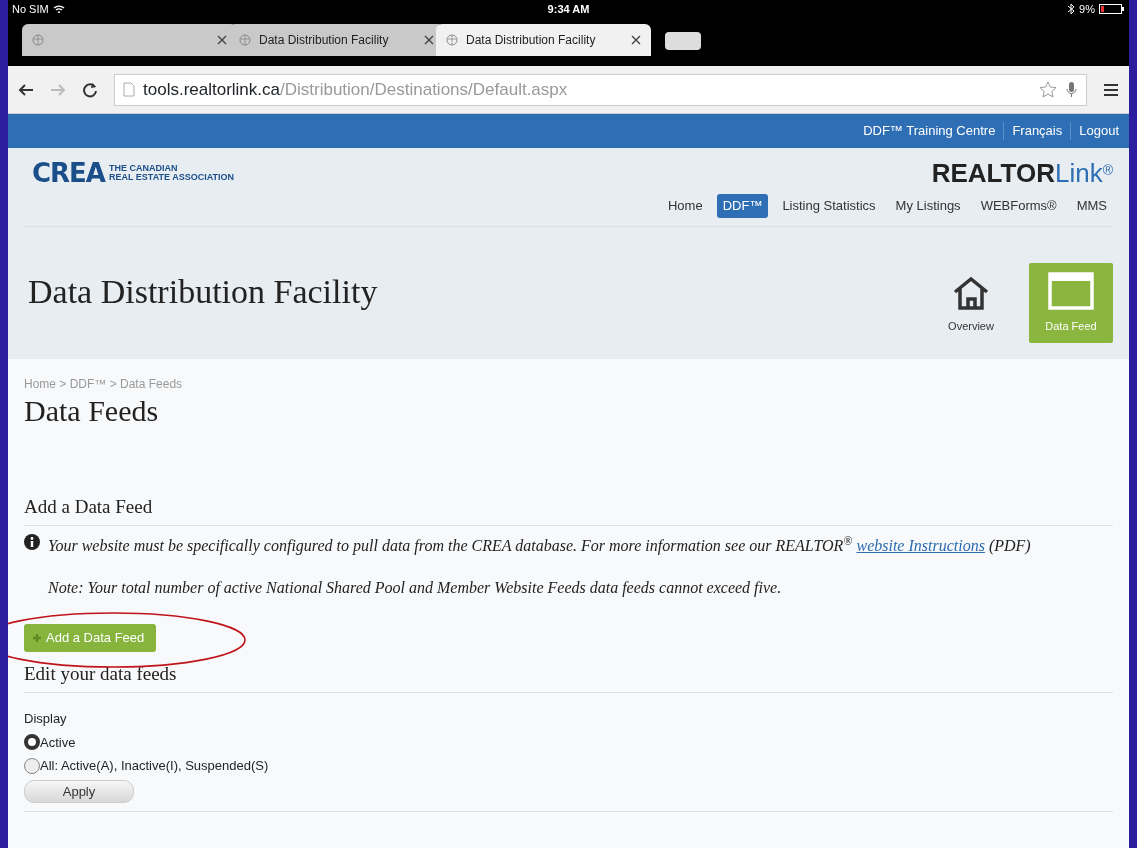 The width and height of the screenshot is (1137, 848). I want to click on star-icon, so click(1048, 89).